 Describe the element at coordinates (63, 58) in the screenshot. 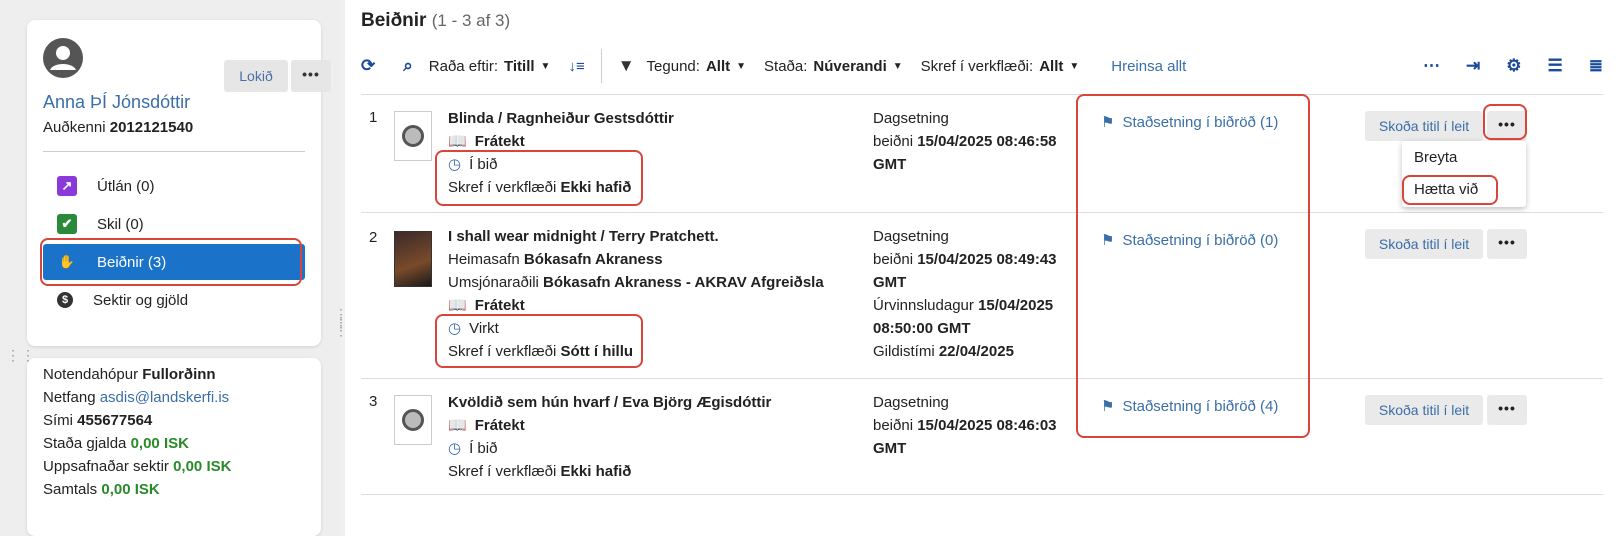

I see `avatar-icon` at that location.